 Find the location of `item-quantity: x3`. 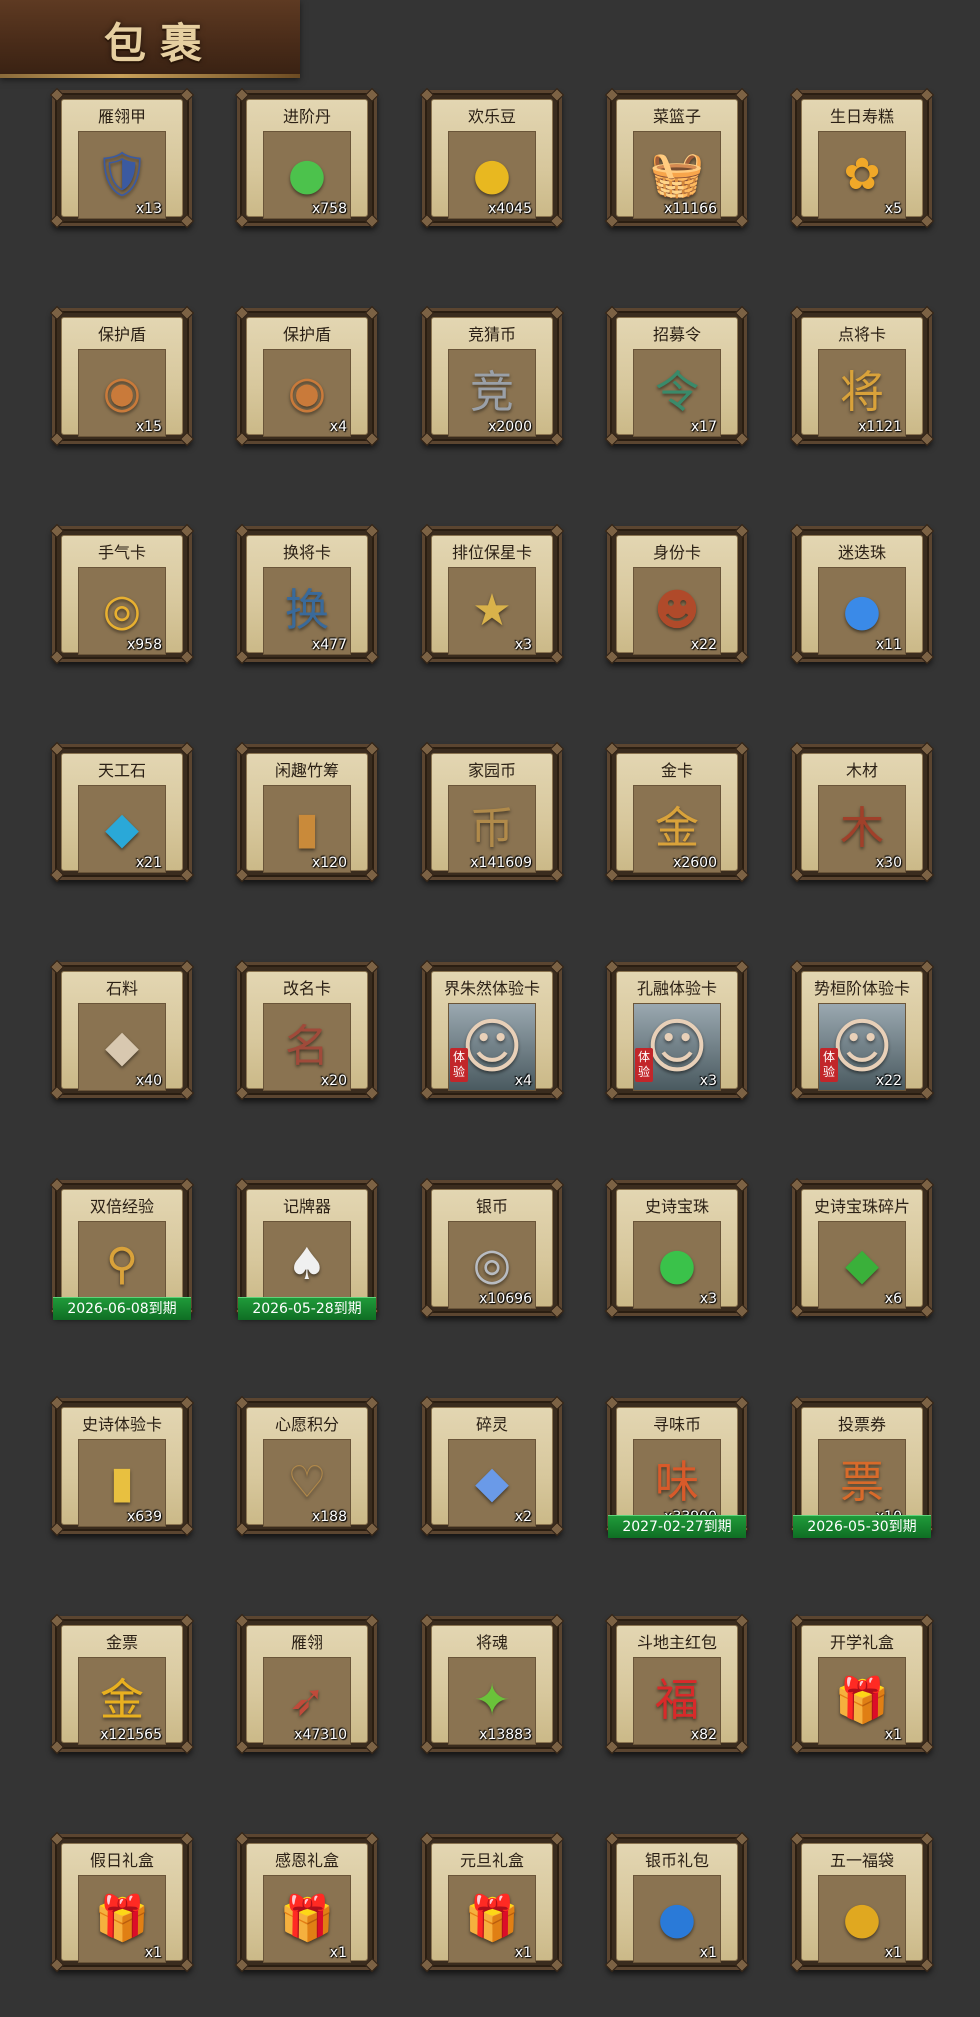

item-quantity: x3 is located at coordinates (708, 1299).